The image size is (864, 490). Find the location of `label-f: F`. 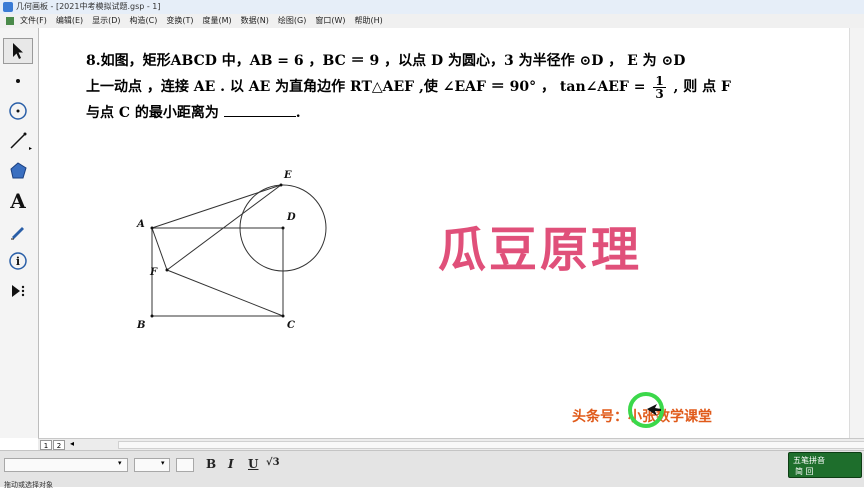

label-f: F is located at coordinates (153, 272).